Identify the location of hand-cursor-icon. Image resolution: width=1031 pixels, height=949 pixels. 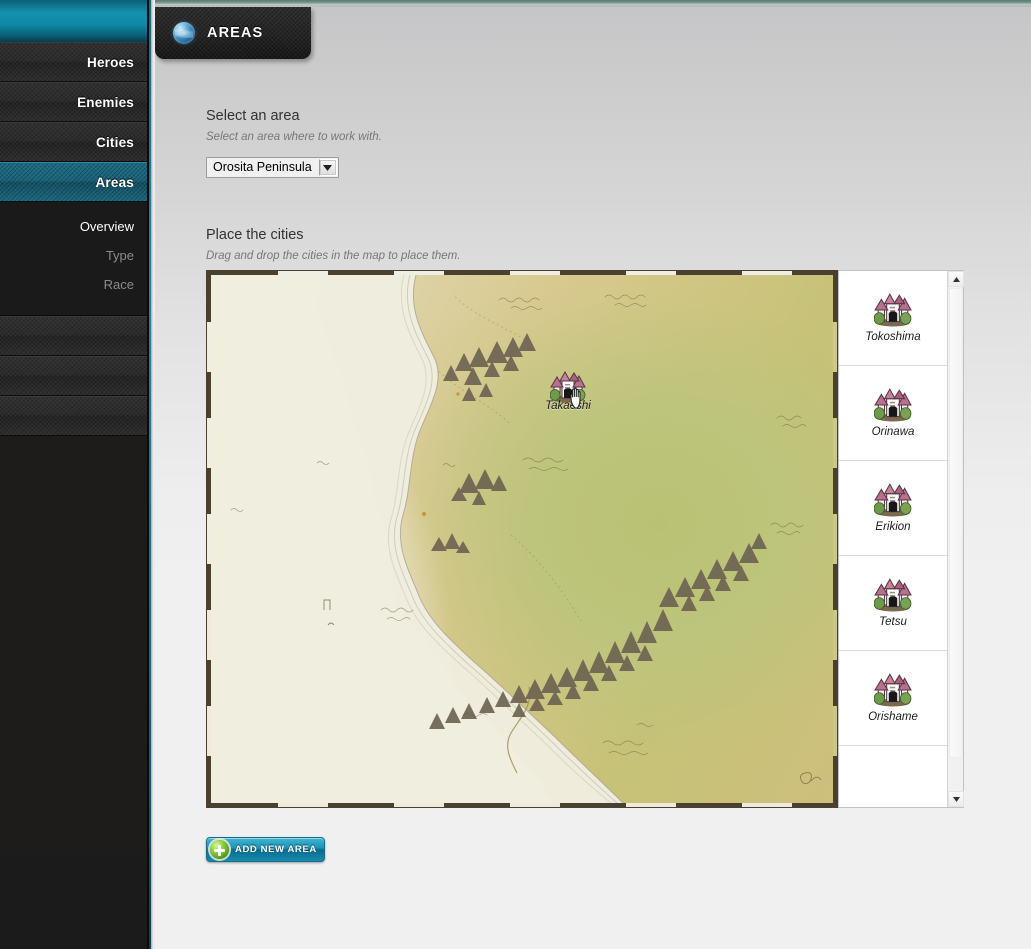
(575, 398).